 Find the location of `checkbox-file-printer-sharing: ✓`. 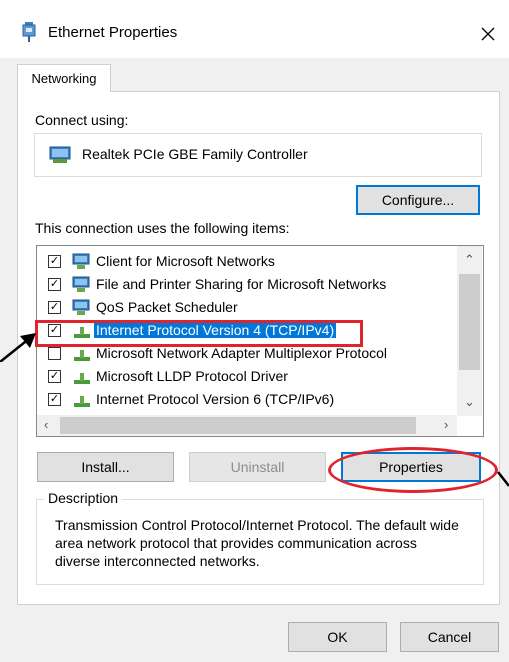

checkbox-file-printer-sharing: ✓ is located at coordinates (54, 284).